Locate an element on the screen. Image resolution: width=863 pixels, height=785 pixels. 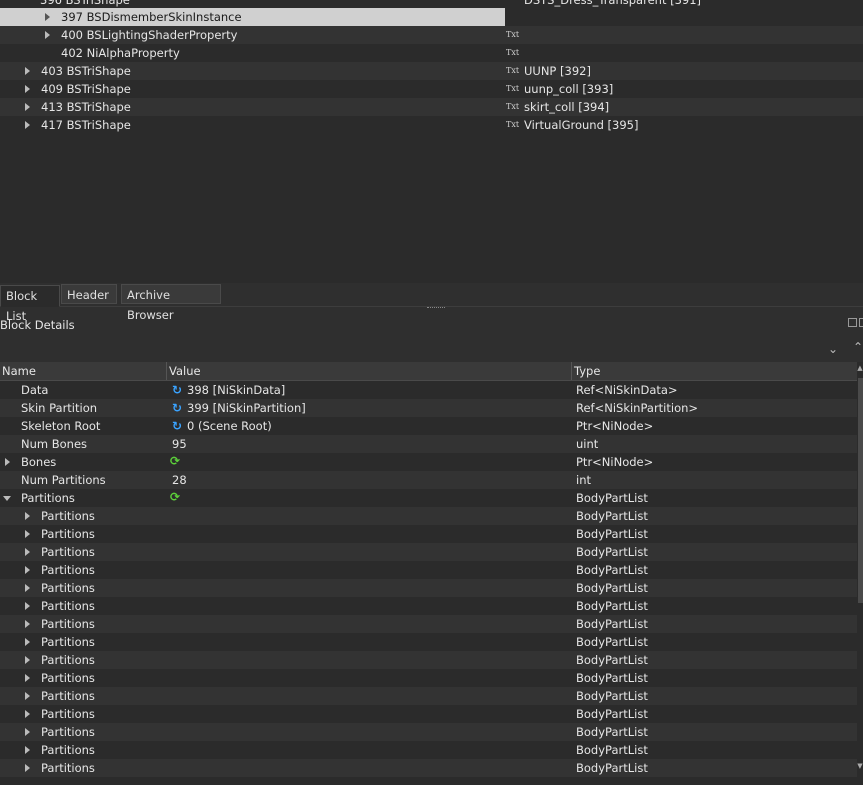
tree-row-value: skirt_coll [394] is located at coordinates (567, 107).